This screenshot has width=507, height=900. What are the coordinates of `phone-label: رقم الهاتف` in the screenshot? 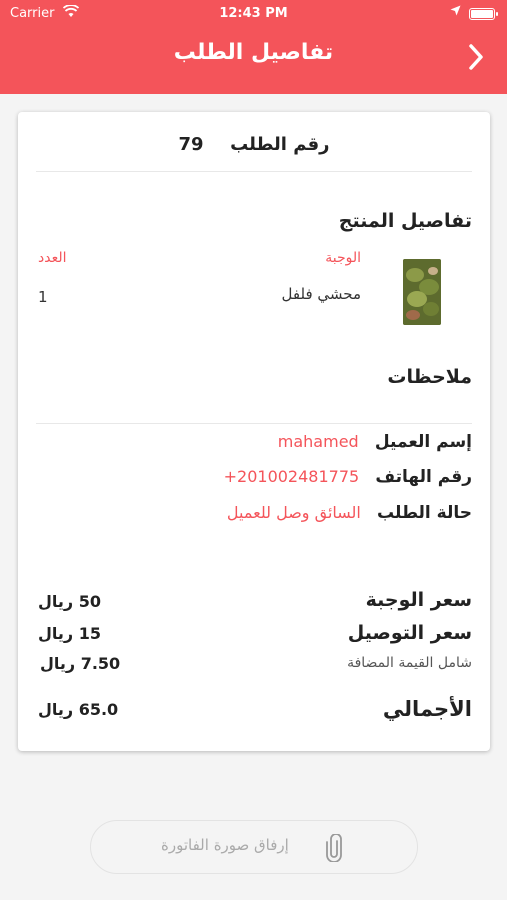 It's located at (423, 477).